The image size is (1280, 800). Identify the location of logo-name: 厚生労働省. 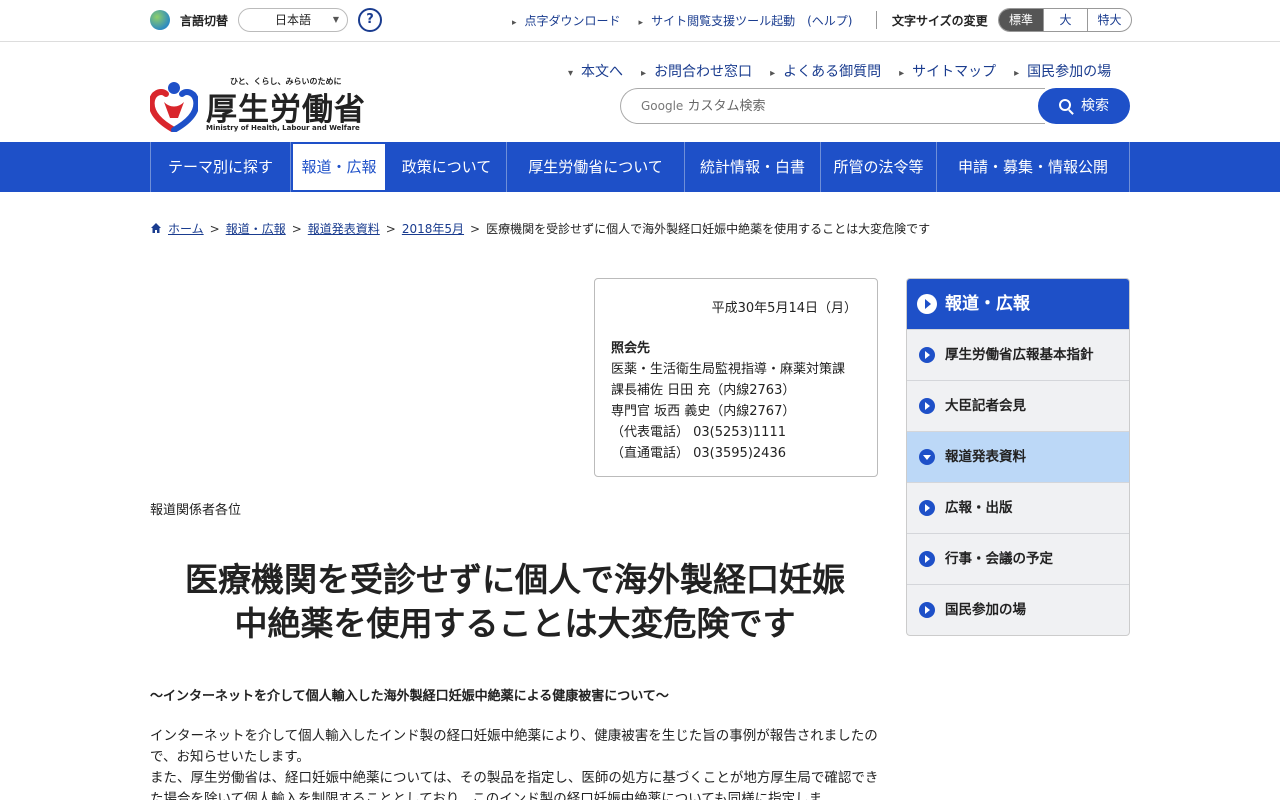
(286, 106).